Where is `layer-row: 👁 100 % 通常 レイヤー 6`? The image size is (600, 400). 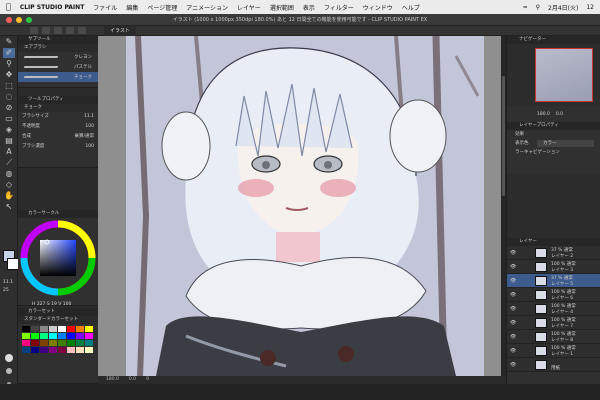 layer-row: 👁 100 % 通常 レイヤー 6 is located at coordinates (553, 295).